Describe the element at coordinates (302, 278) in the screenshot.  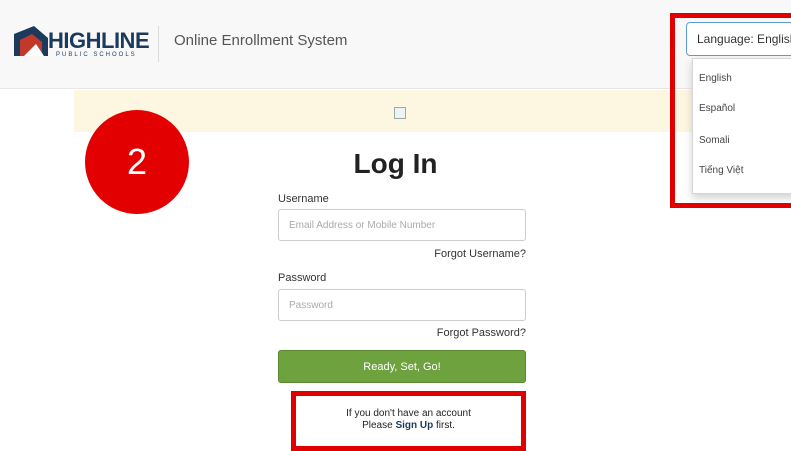
I see `password-label: Password` at that location.